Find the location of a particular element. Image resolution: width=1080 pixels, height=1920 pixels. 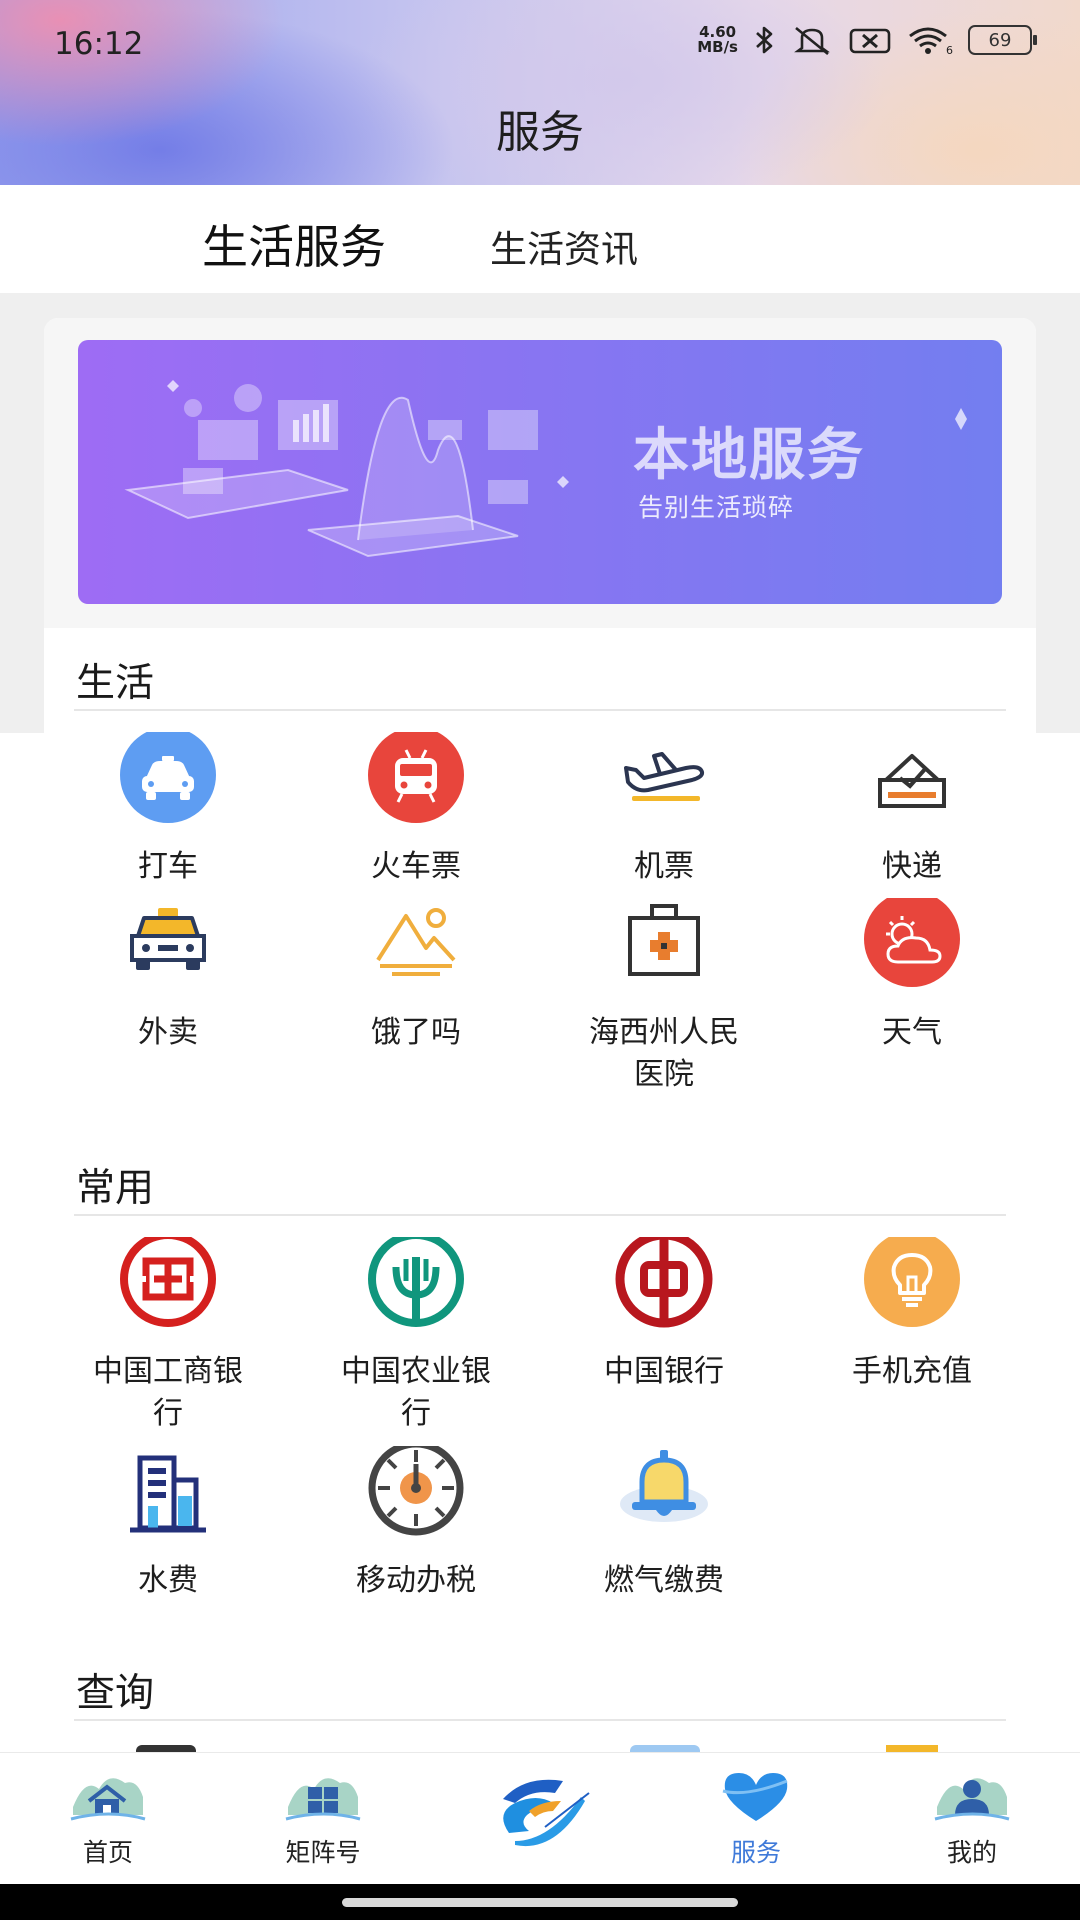

service-label: 火车票 is located at coordinates (416, 866).